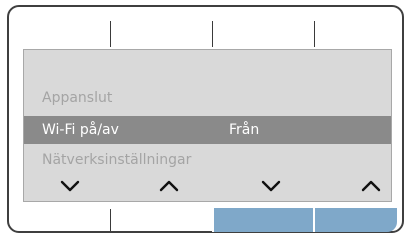  Describe the element at coordinates (77, 98) in the screenshot. I see `menu-item-label: Appanslut` at that location.